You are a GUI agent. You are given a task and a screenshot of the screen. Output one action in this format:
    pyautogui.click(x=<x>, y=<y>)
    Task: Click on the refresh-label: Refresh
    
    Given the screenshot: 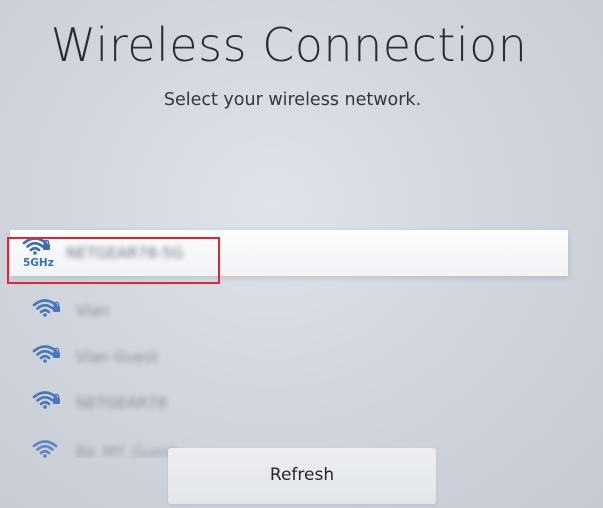 What is the action you would take?
    pyautogui.click(x=302, y=475)
    